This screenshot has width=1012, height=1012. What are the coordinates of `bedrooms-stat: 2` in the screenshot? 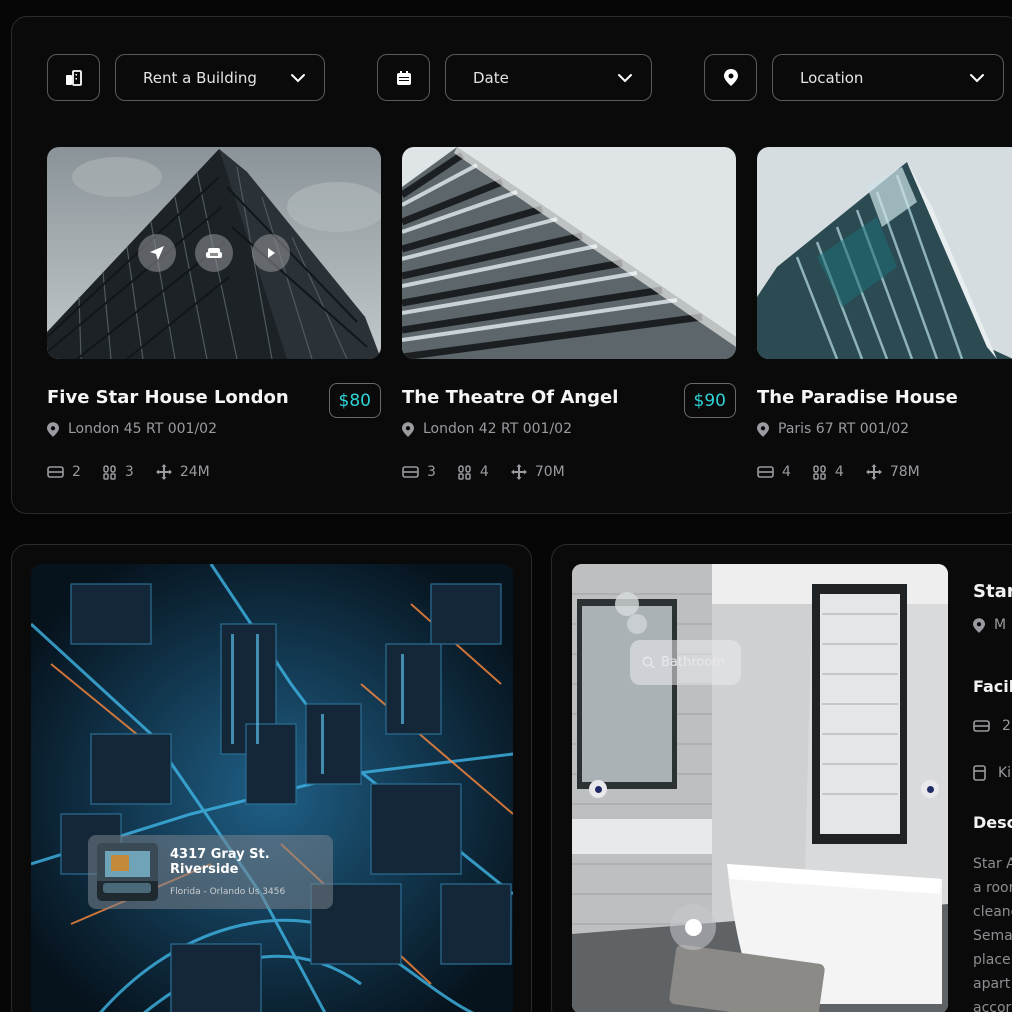 It's located at (64, 472).